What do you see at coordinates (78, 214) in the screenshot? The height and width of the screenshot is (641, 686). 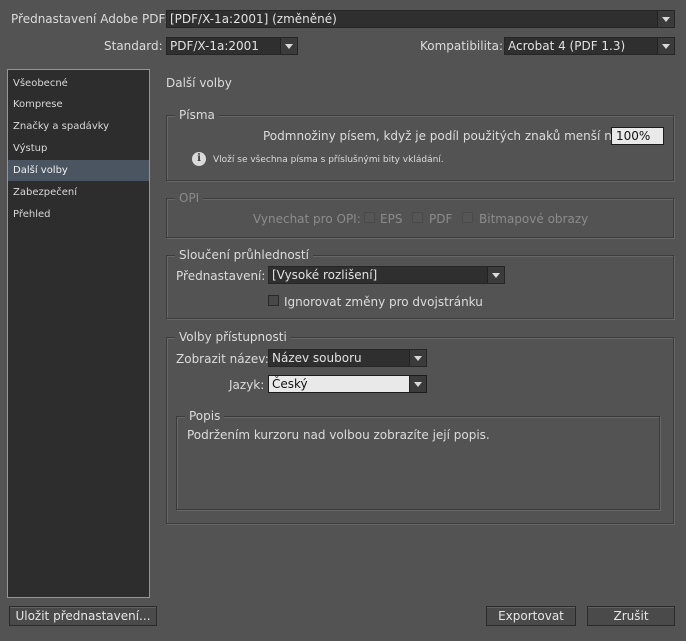 I see `sidebar-item-prehled: Přehled` at bounding box center [78, 214].